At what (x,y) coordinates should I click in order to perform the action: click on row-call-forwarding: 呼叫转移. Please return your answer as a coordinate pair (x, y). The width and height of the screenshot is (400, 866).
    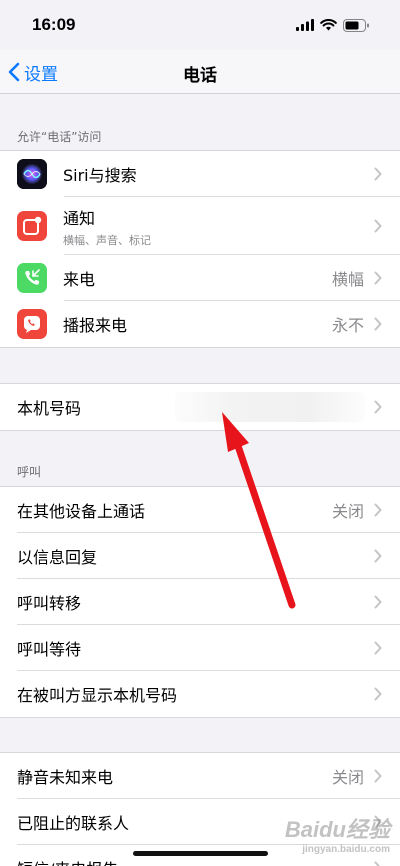
    Looking at the image, I should click on (200, 602).